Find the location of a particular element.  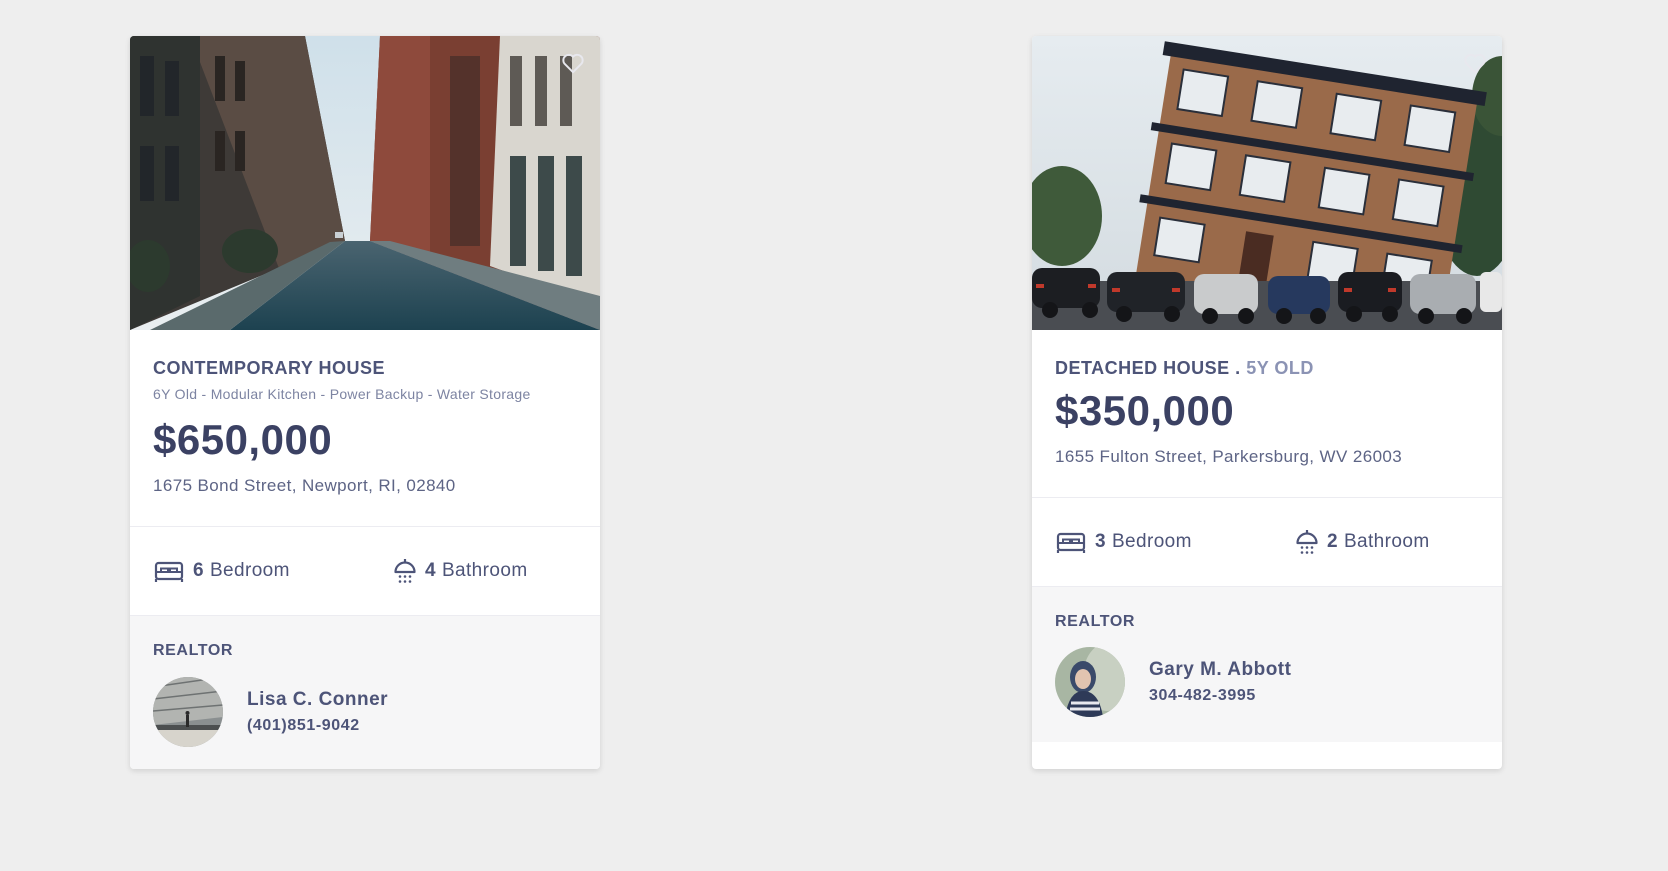

realtor-details: Lisa C. Conner (401)851-9042 is located at coordinates (317, 712).